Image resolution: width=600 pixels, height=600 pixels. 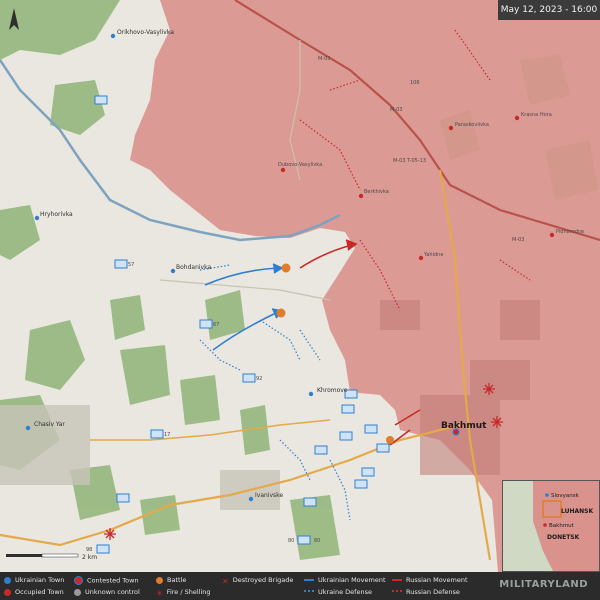 What do you see at coordinates (472, 125) in the screenshot?
I see `town-label: Paraskoviivka` at bounding box center [472, 125].